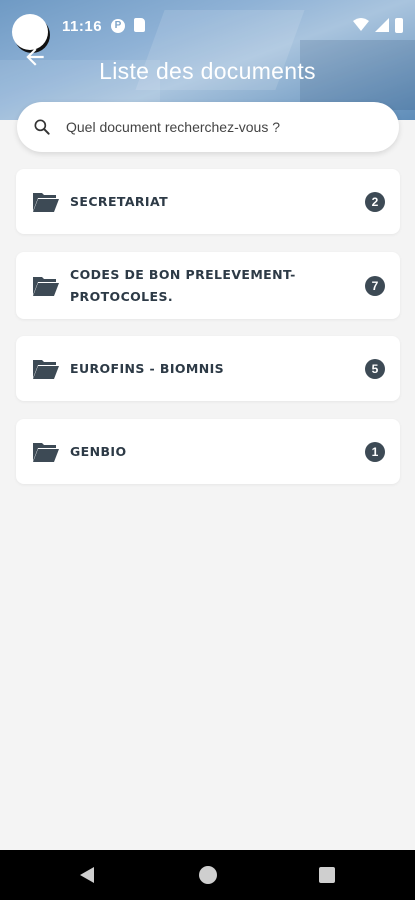  What do you see at coordinates (147, 368) in the screenshot?
I see `folder-label: EUROFINS - BIOMNIS` at bounding box center [147, 368].